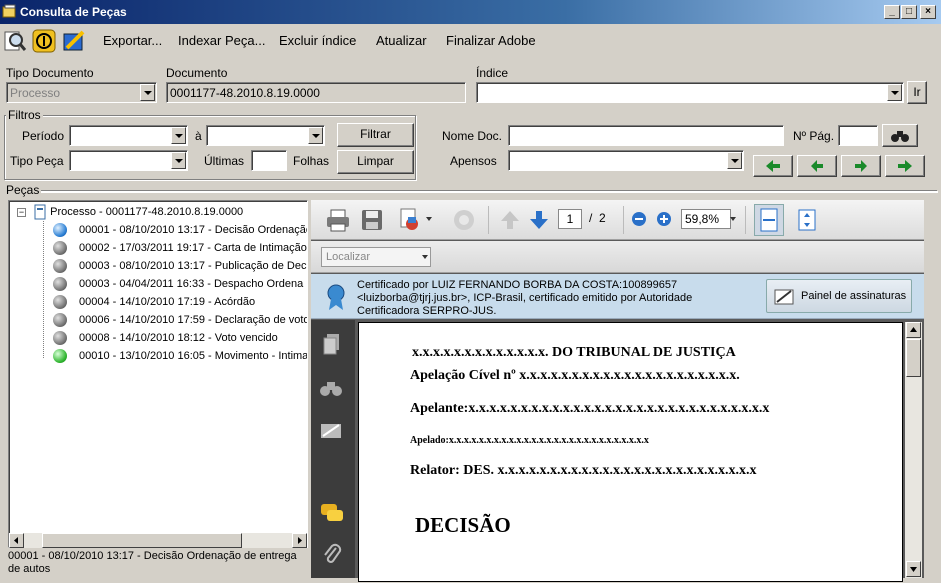  I want to click on pages-icon, so click(332, 344).